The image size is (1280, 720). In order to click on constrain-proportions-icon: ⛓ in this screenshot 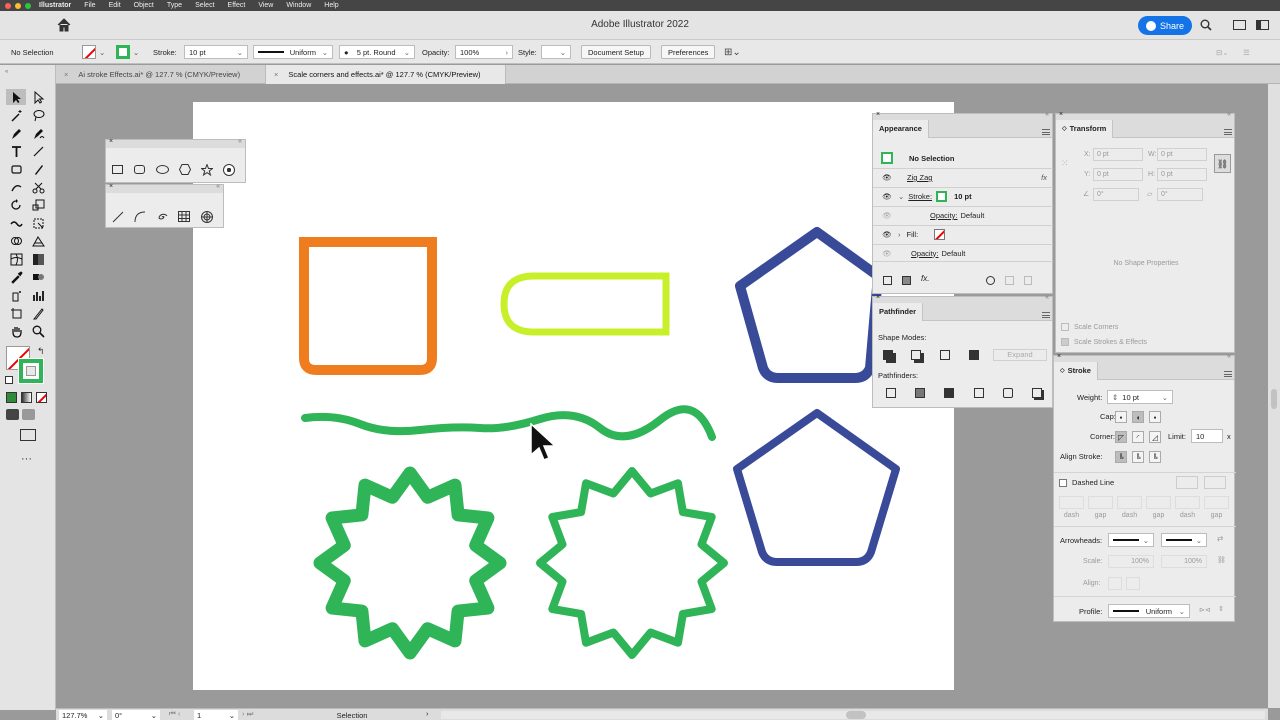, I will do `click(1222, 163)`.